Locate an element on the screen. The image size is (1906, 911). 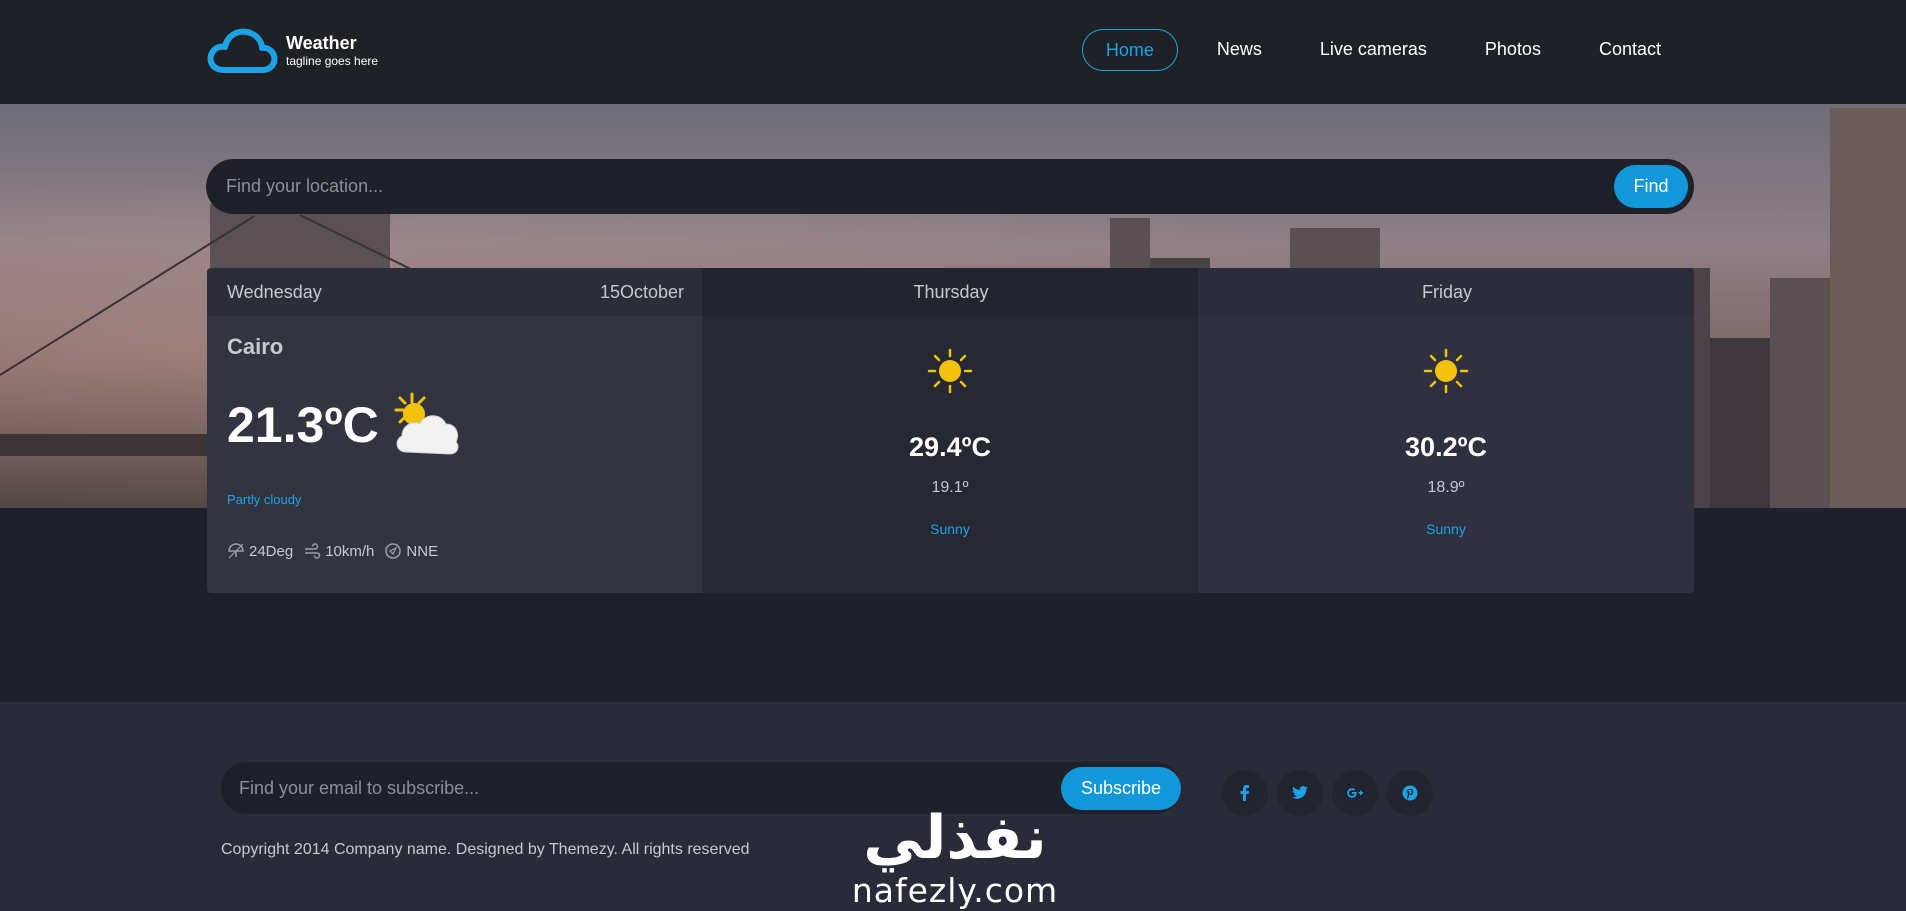
umbrella-icon is located at coordinates (236, 551).